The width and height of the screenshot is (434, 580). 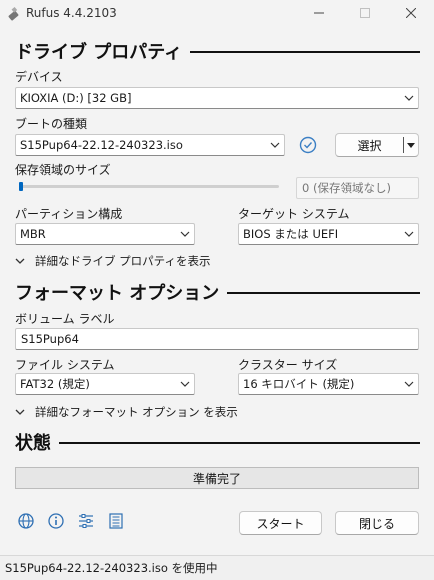 I want to click on check-hash-button, so click(x=309, y=145).